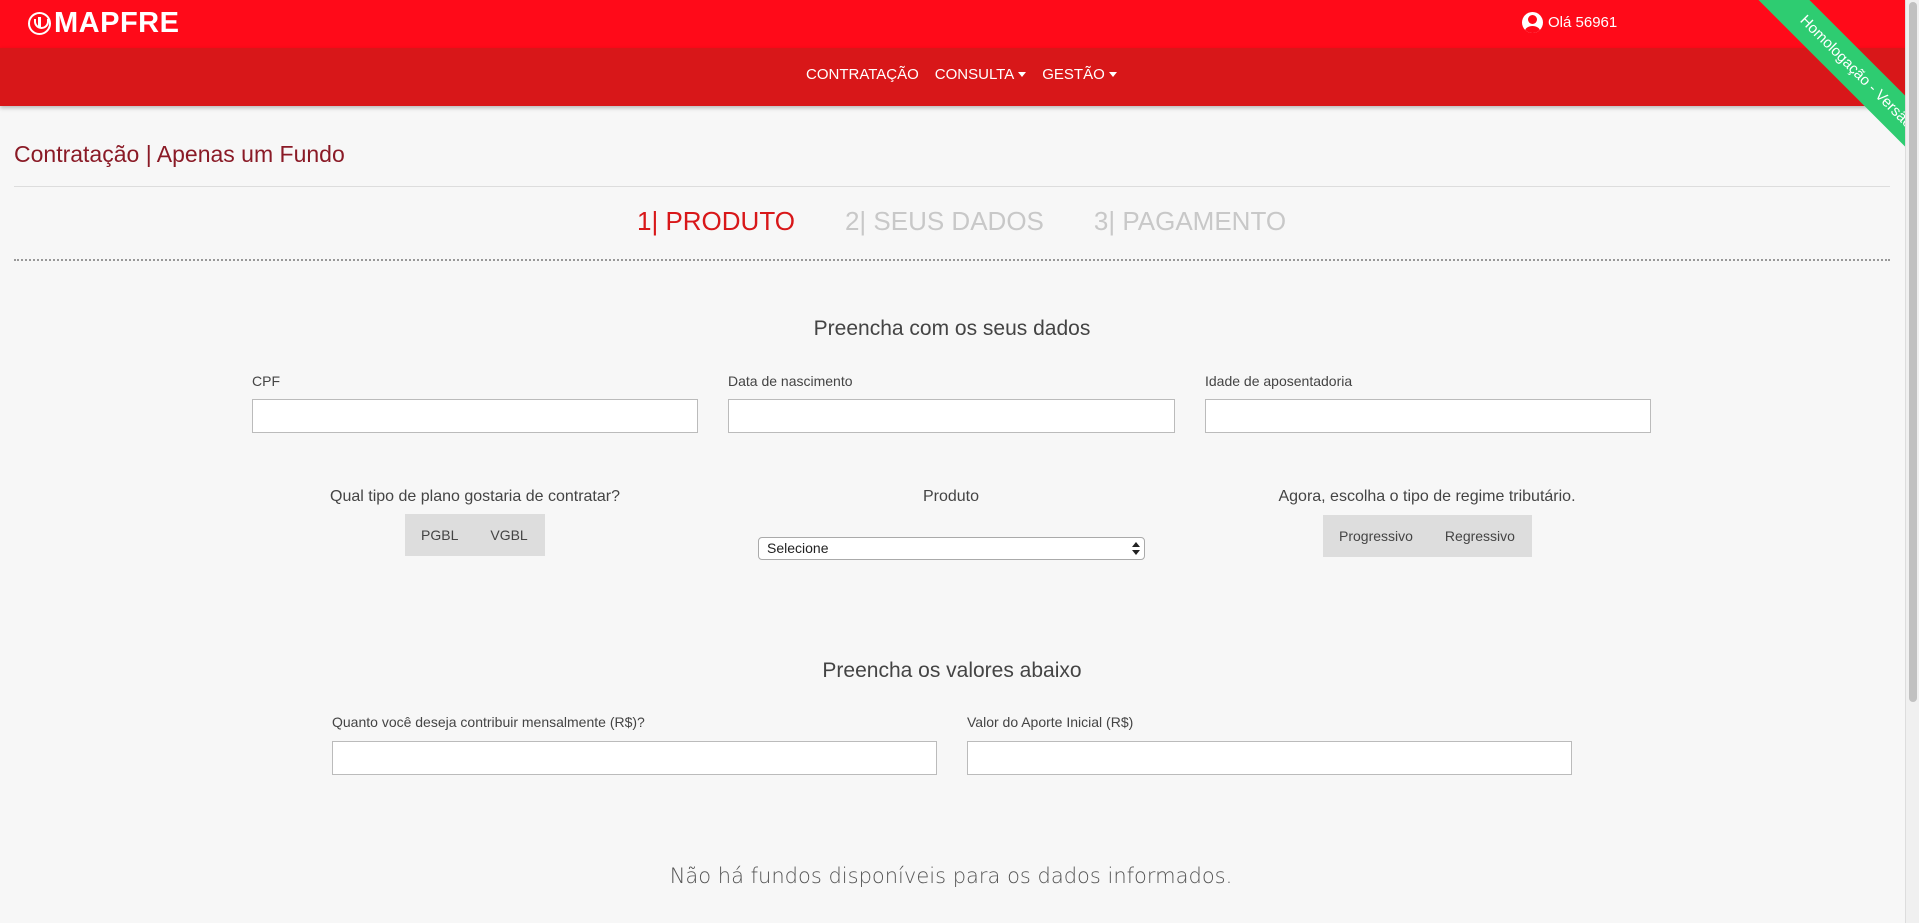 The width and height of the screenshot is (1919, 923). I want to click on main-navbar: CONTRATAÇÃO CONSULTA GESTÃO, so click(952, 77).